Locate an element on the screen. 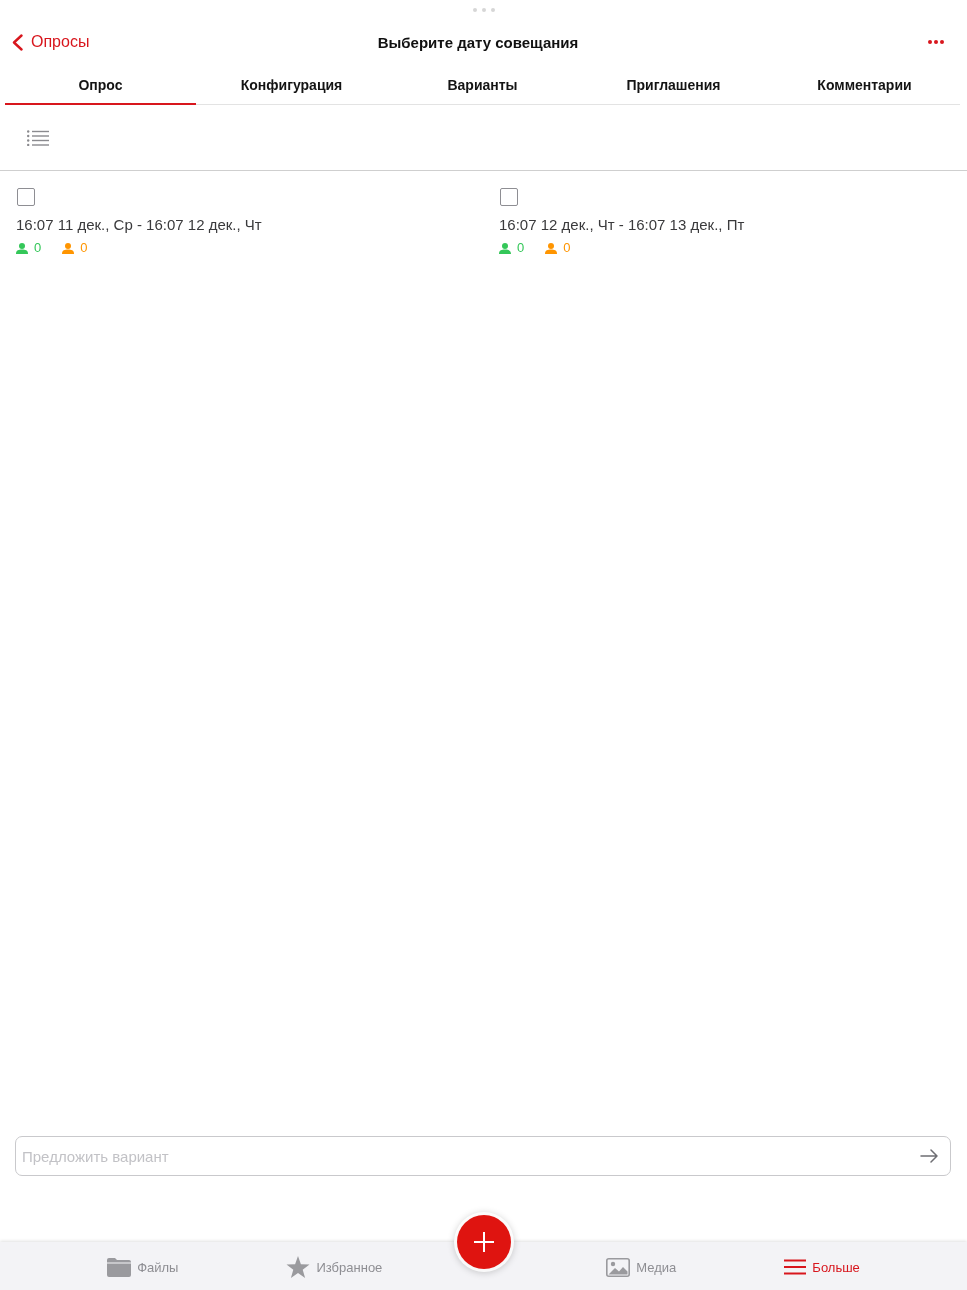  image-icon is located at coordinates (618, 1267).